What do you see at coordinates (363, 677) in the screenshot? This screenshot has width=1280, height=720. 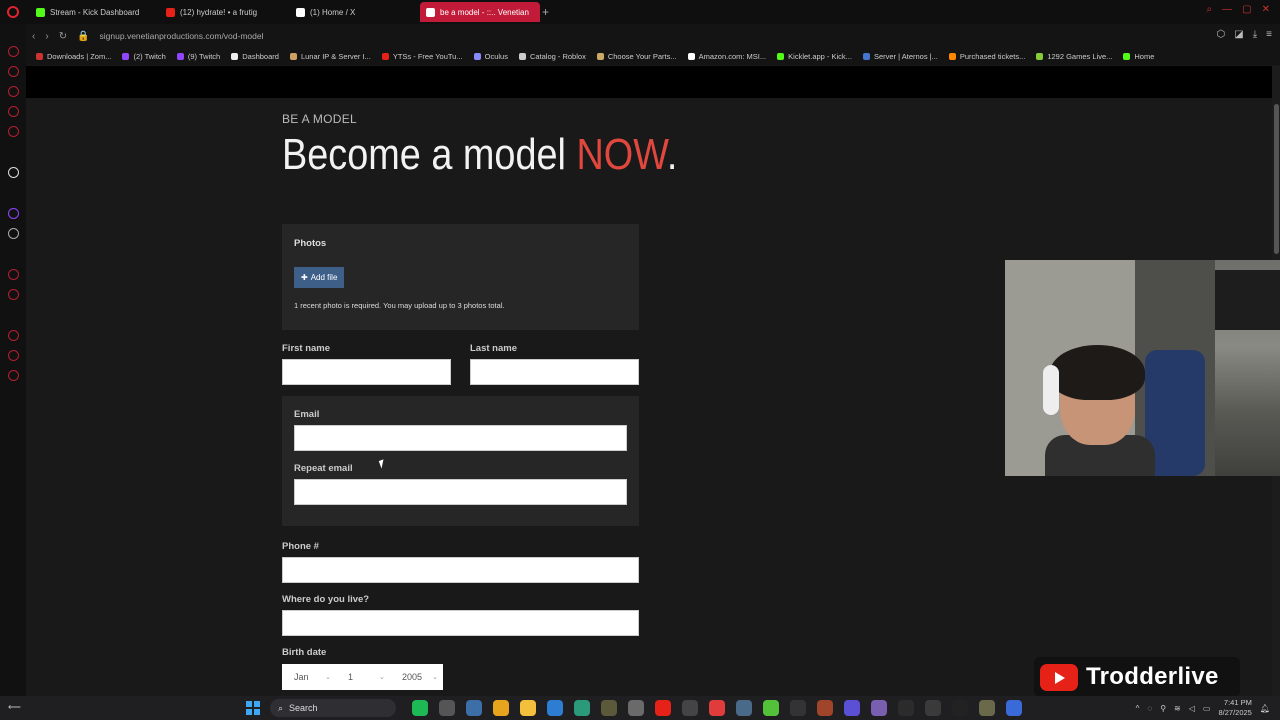 I see `birth-day-select: 1 ⌄` at bounding box center [363, 677].